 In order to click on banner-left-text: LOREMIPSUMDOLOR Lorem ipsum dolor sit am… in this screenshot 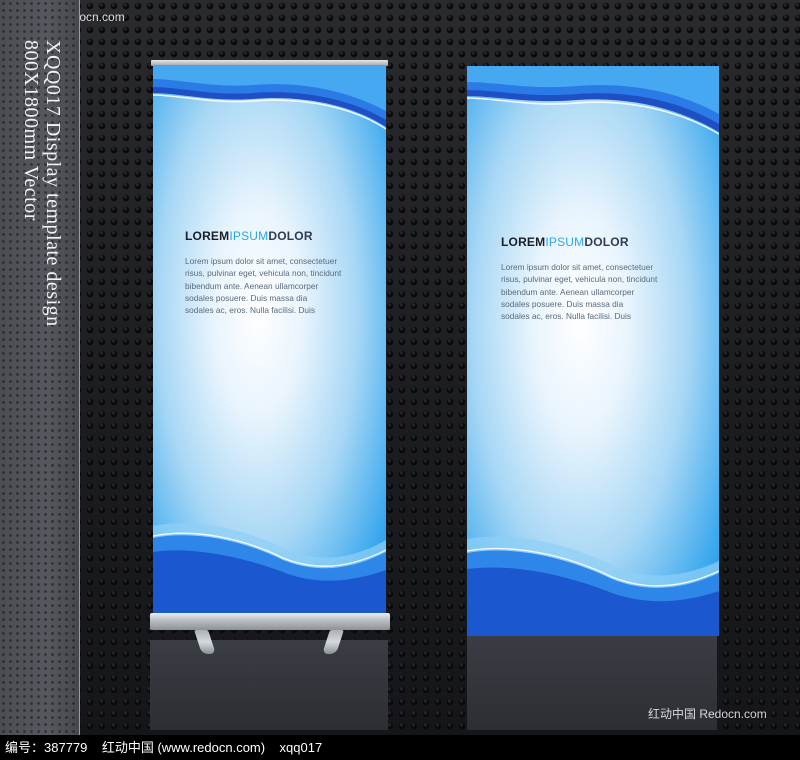, I will do `click(275, 272)`.